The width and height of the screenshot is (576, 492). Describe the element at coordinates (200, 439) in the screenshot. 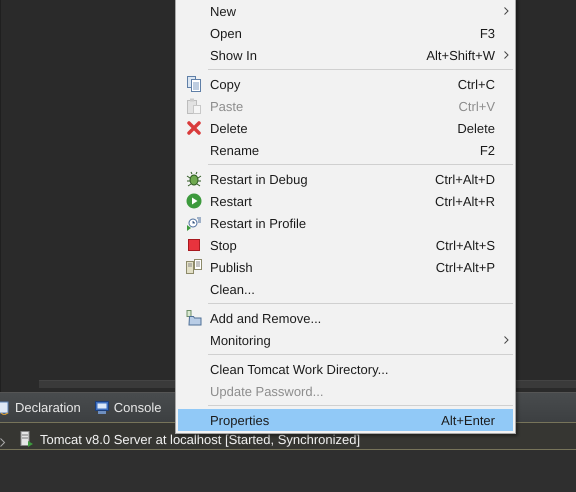

I see `server-label: Tomcat v8.0 Server at localhost [Started, Synchronized]` at that location.